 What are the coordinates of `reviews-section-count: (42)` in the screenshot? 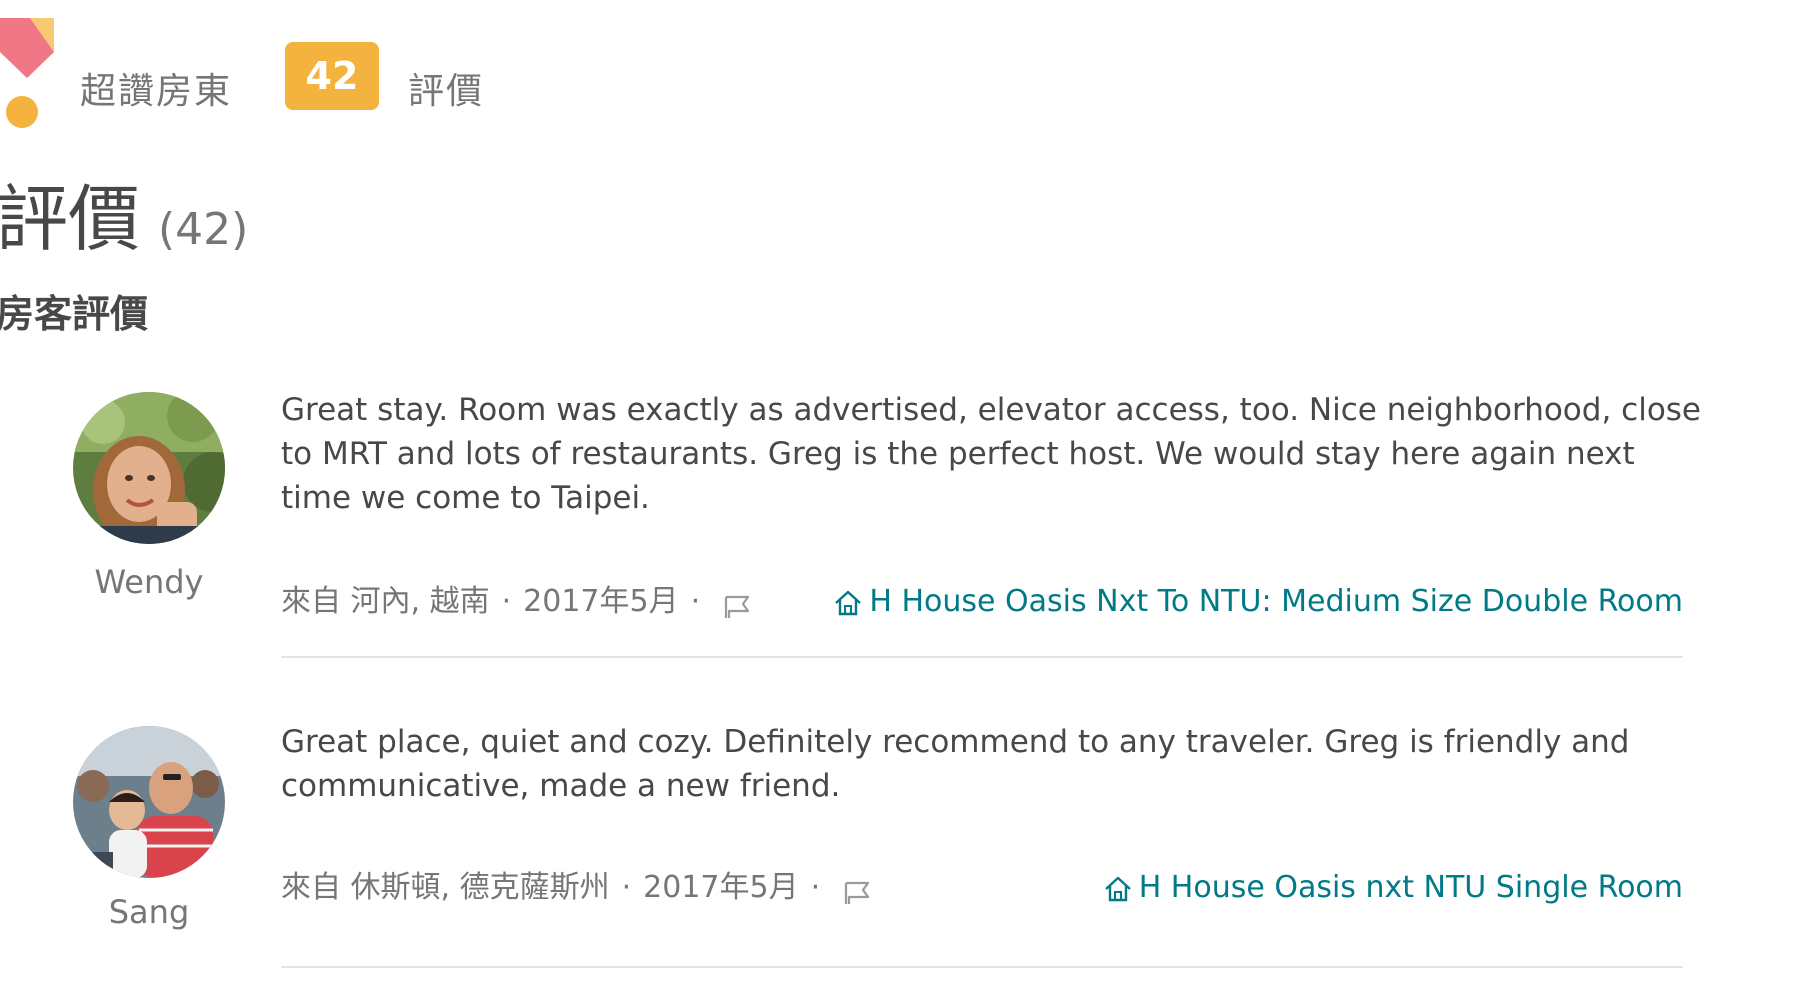 It's located at (203, 229).